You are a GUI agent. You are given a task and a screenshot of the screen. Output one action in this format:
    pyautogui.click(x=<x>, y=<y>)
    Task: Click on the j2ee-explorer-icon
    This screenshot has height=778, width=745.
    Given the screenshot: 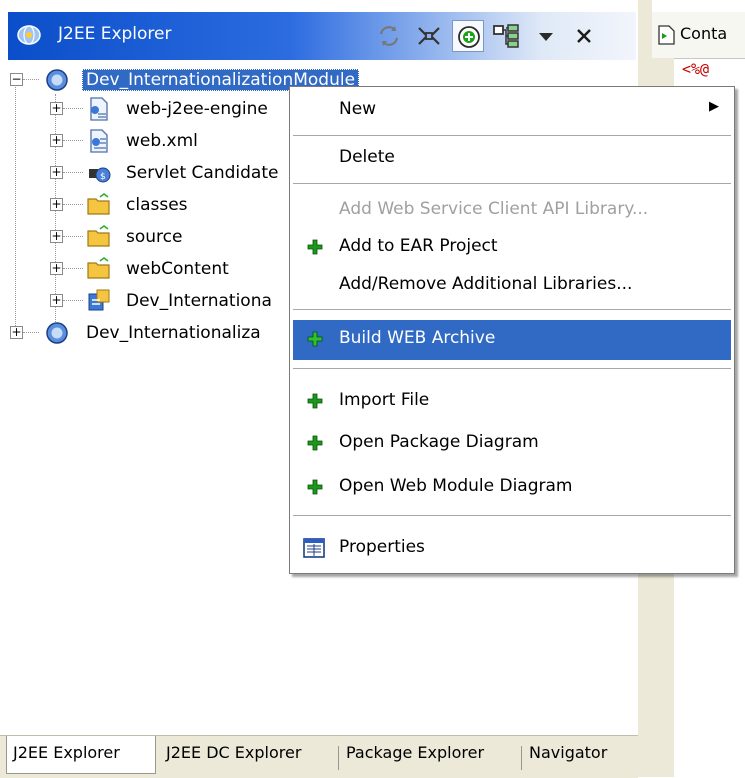 What is the action you would take?
    pyautogui.click(x=29, y=35)
    